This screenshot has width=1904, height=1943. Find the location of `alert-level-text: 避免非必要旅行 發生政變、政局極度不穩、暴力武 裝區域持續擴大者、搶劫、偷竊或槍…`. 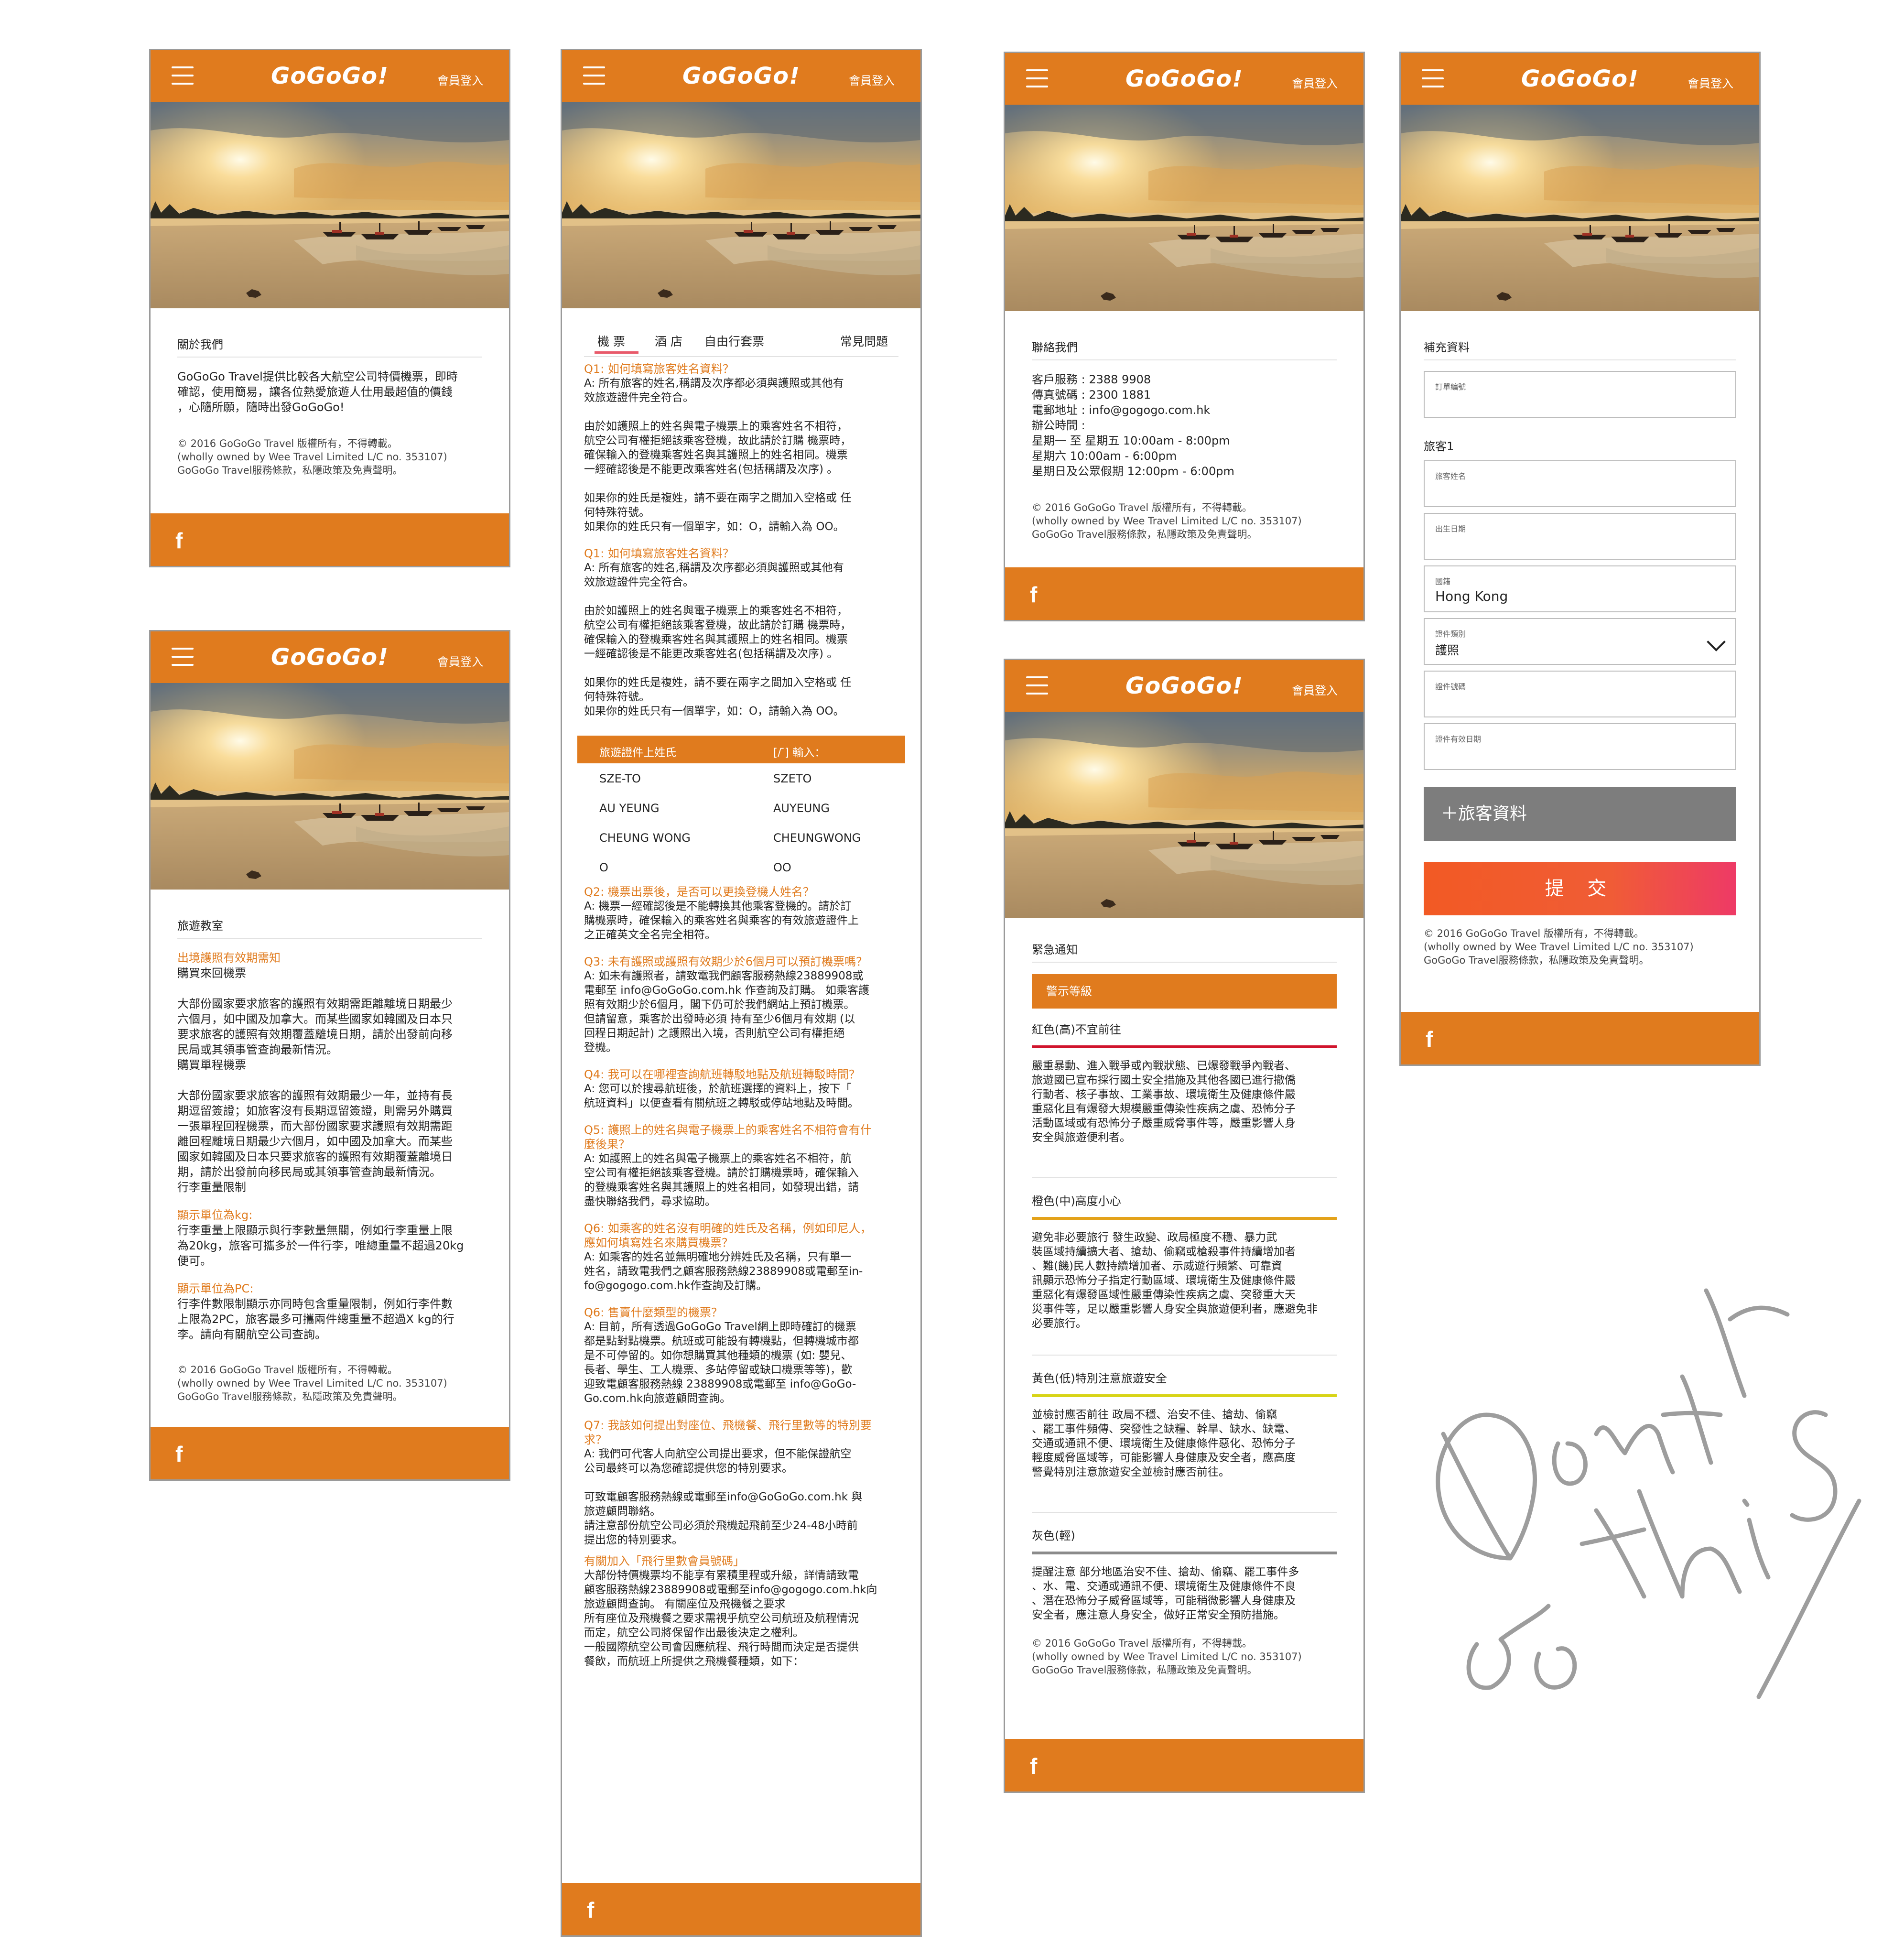

alert-level-text: 避免非必要旅行 發生政變、政局極度不穩、暴力武 裝區域持續擴大者、搶劫、偷竊或槍… is located at coordinates (1175, 1280).